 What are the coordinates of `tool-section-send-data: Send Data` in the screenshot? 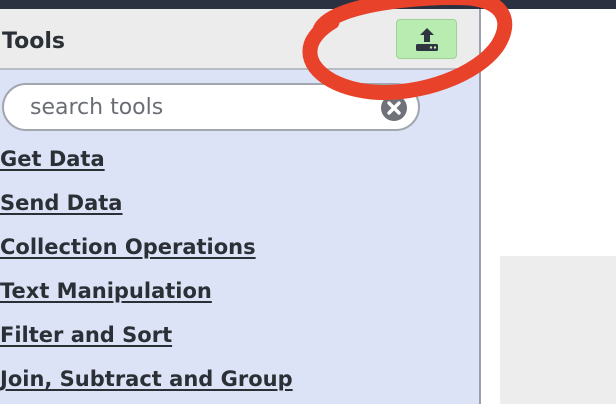 It's located at (146, 203).